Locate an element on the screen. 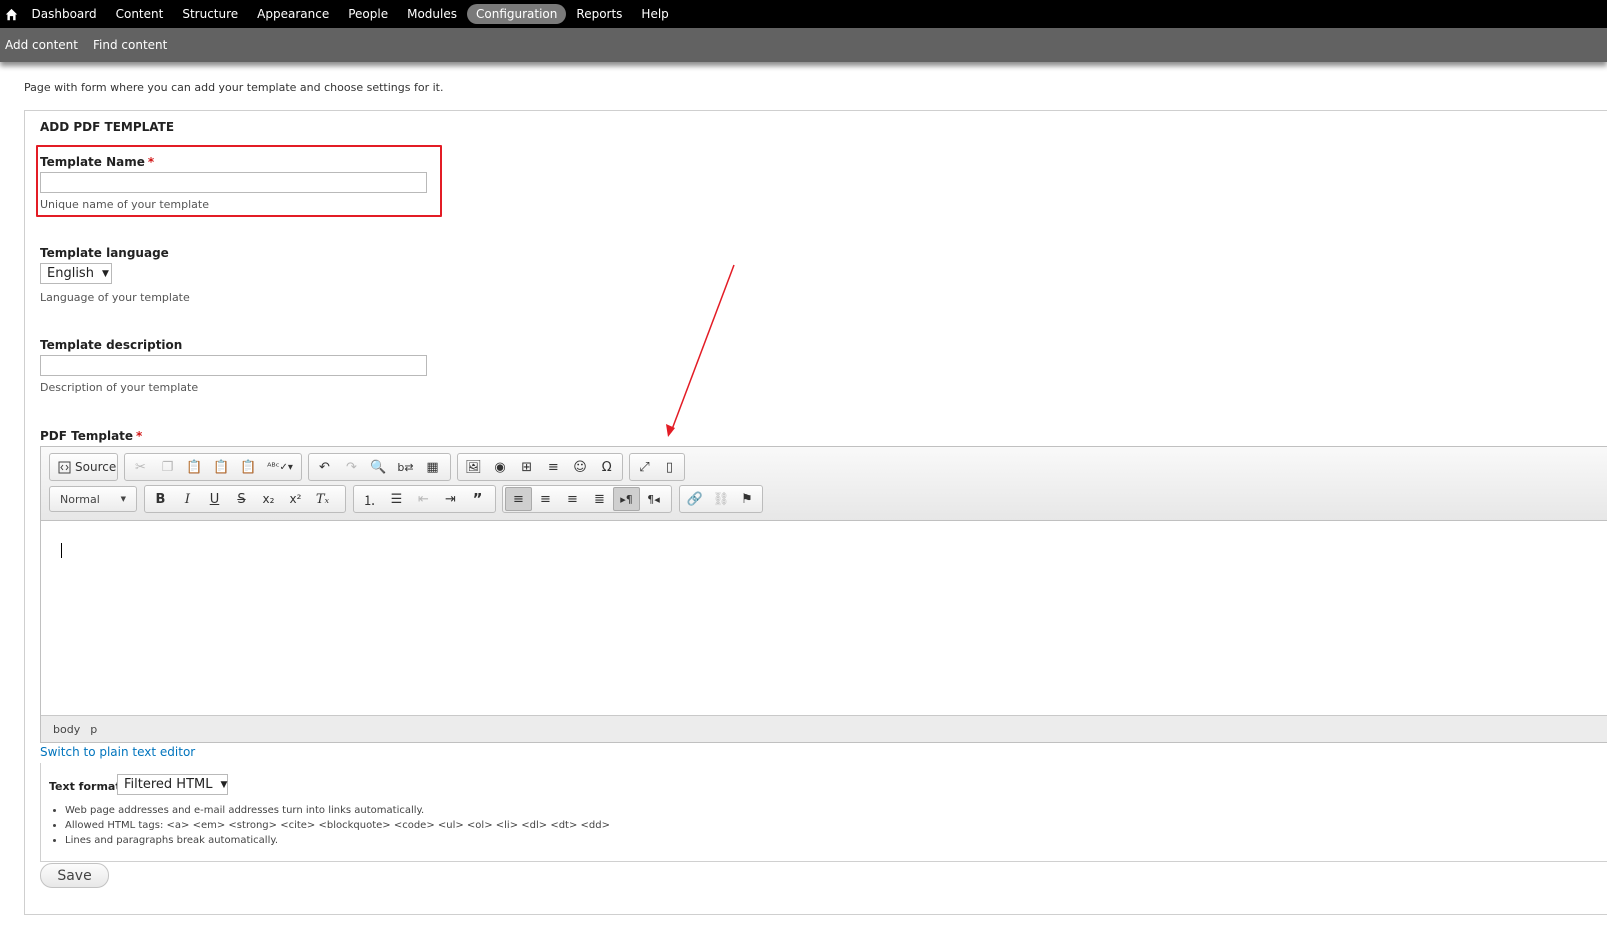 The image size is (1607, 952). shortcut-find-content: Find content is located at coordinates (130, 45).